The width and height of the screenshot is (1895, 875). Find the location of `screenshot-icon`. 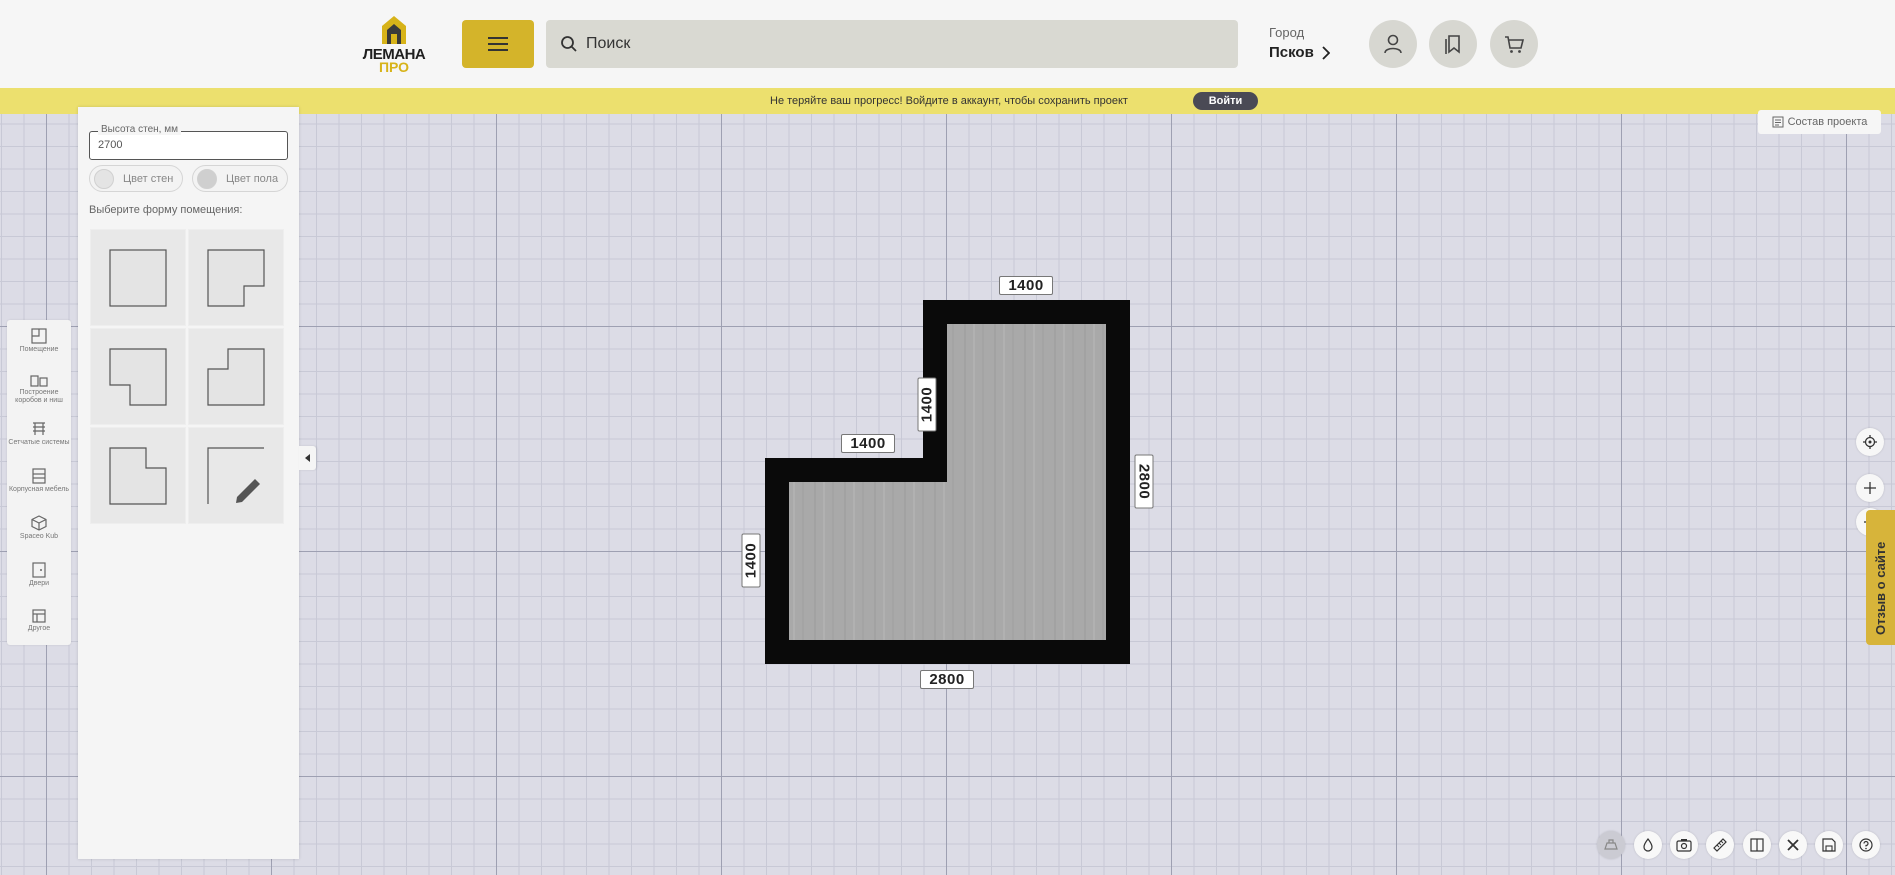

screenshot-icon is located at coordinates (1684, 845).